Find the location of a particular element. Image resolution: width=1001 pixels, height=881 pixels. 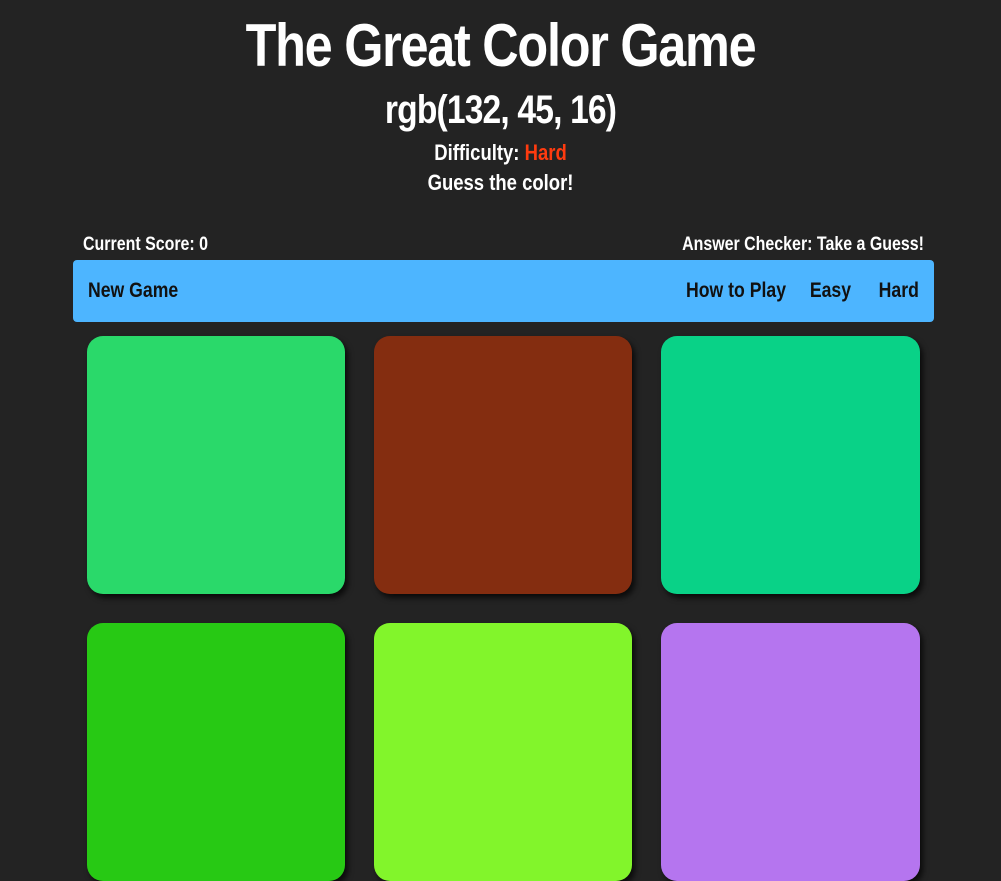

navbar: New Game How to Play Easy Hard is located at coordinates (503, 291).